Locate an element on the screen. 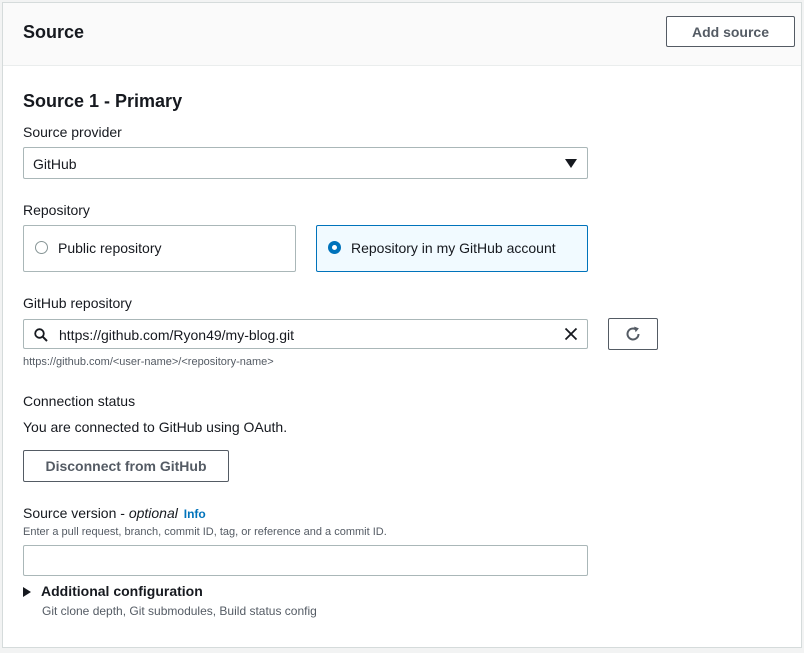  source-version-label: Source version - optional Info is located at coordinates (114, 513).